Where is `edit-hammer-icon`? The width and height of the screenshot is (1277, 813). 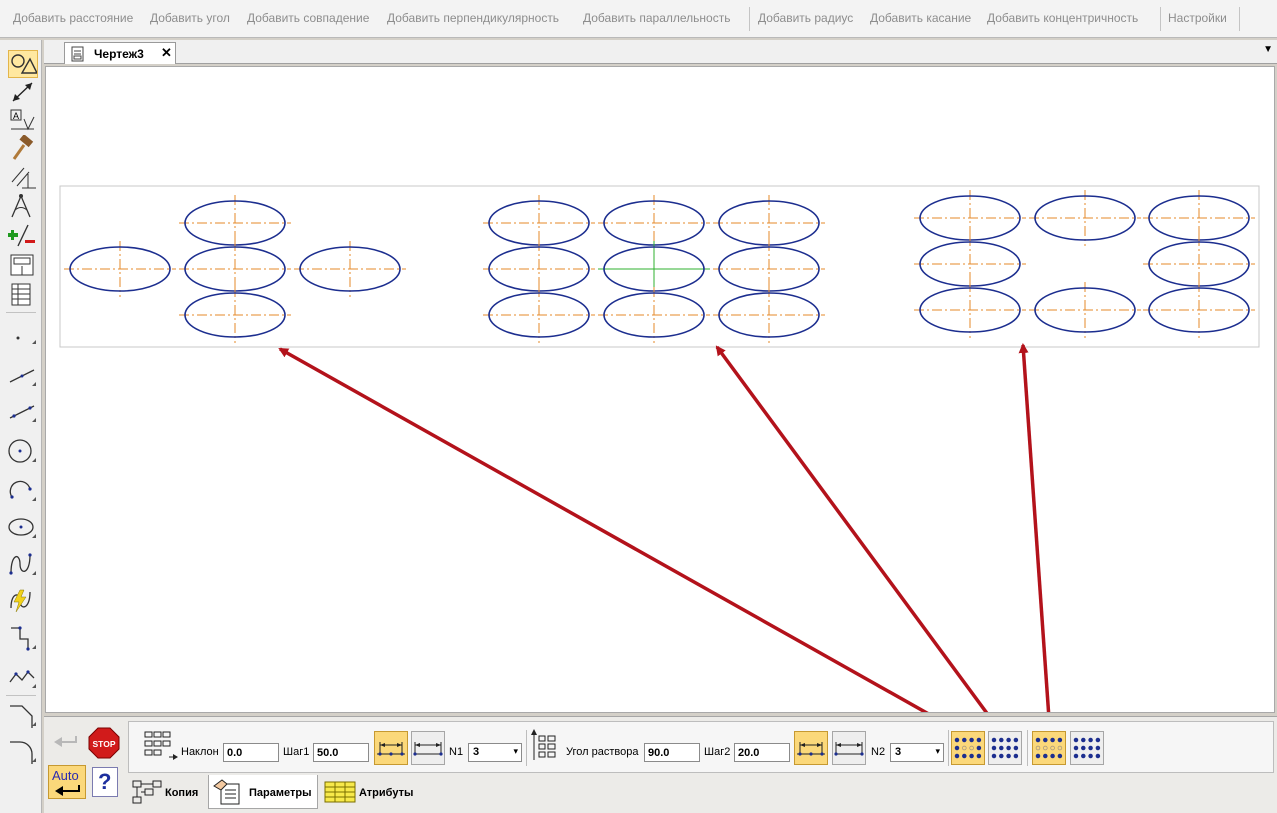
edit-hammer-icon is located at coordinates (23, 149).